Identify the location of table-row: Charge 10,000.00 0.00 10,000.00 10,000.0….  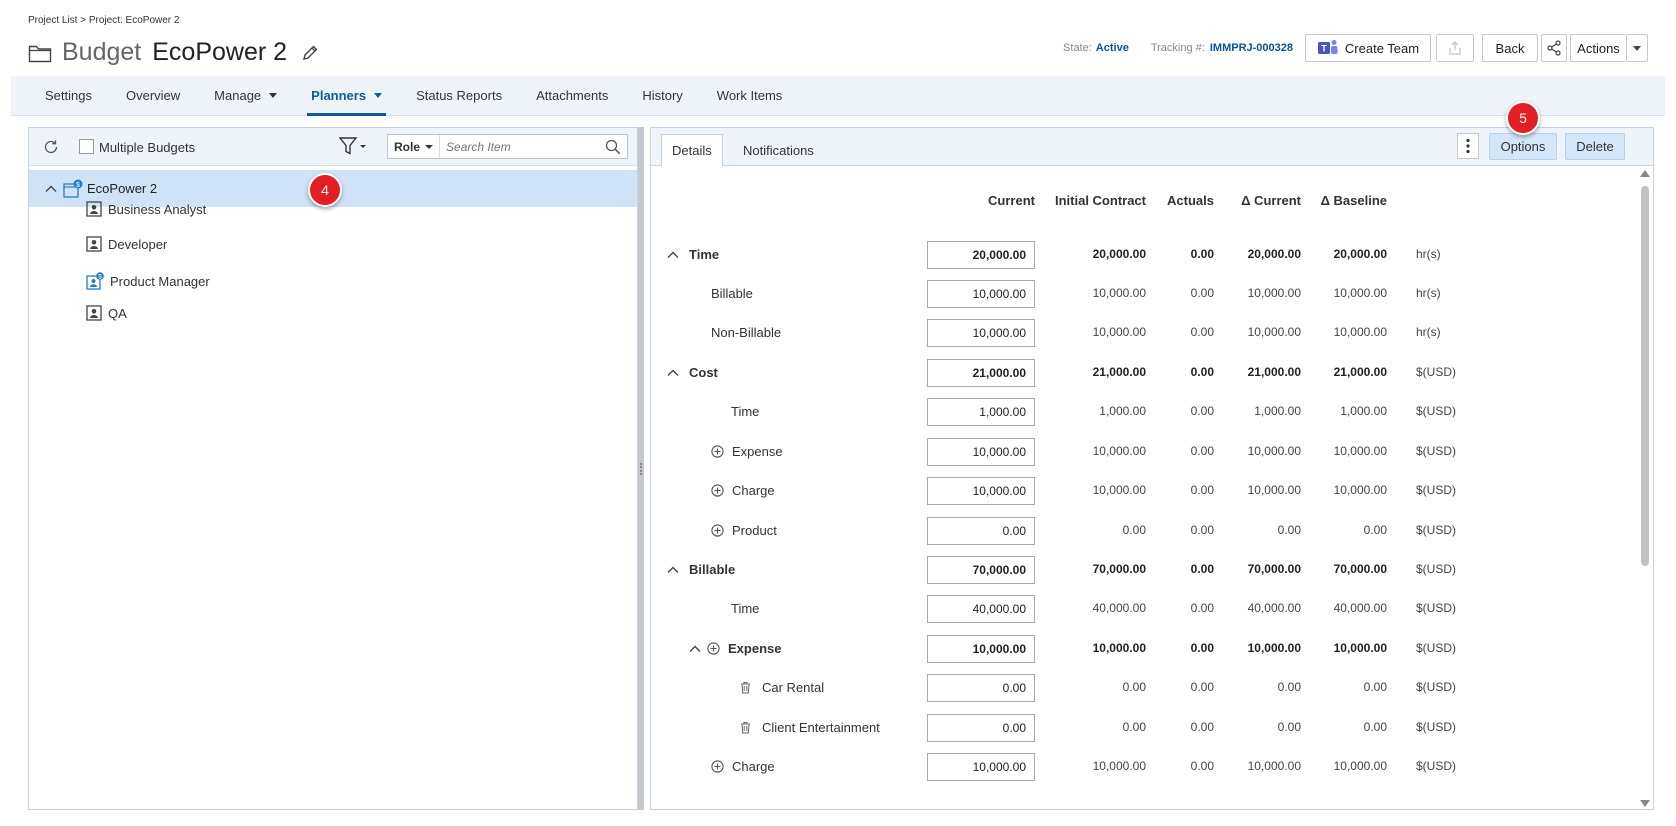
(1143, 768).